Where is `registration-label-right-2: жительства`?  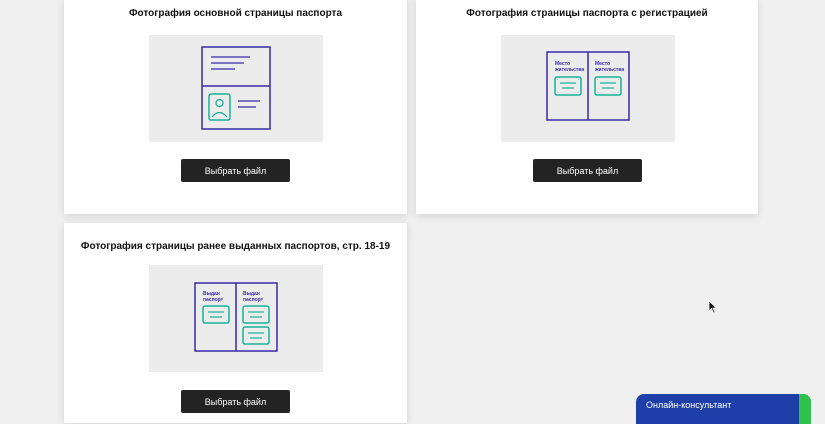 registration-label-right-2: жительства is located at coordinates (609, 70).